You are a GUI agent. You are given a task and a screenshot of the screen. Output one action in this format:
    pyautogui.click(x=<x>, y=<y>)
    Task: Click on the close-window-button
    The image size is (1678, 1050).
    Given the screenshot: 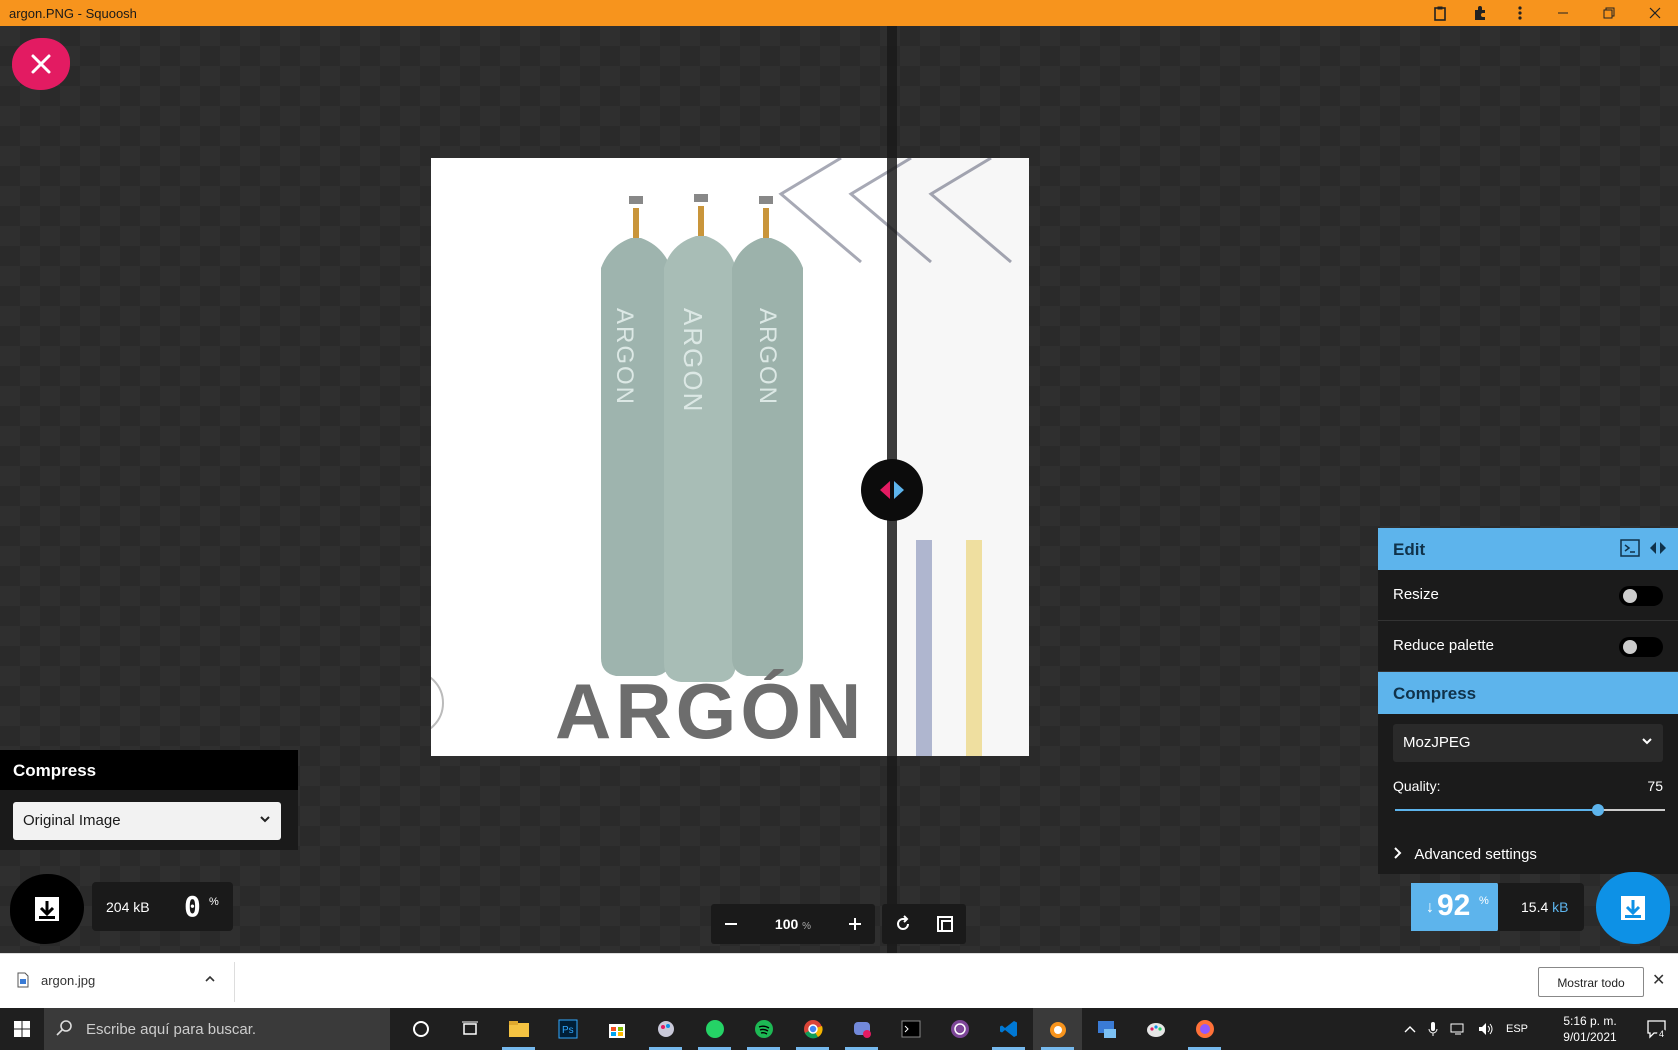 What is the action you would take?
    pyautogui.click(x=1655, y=13)
    